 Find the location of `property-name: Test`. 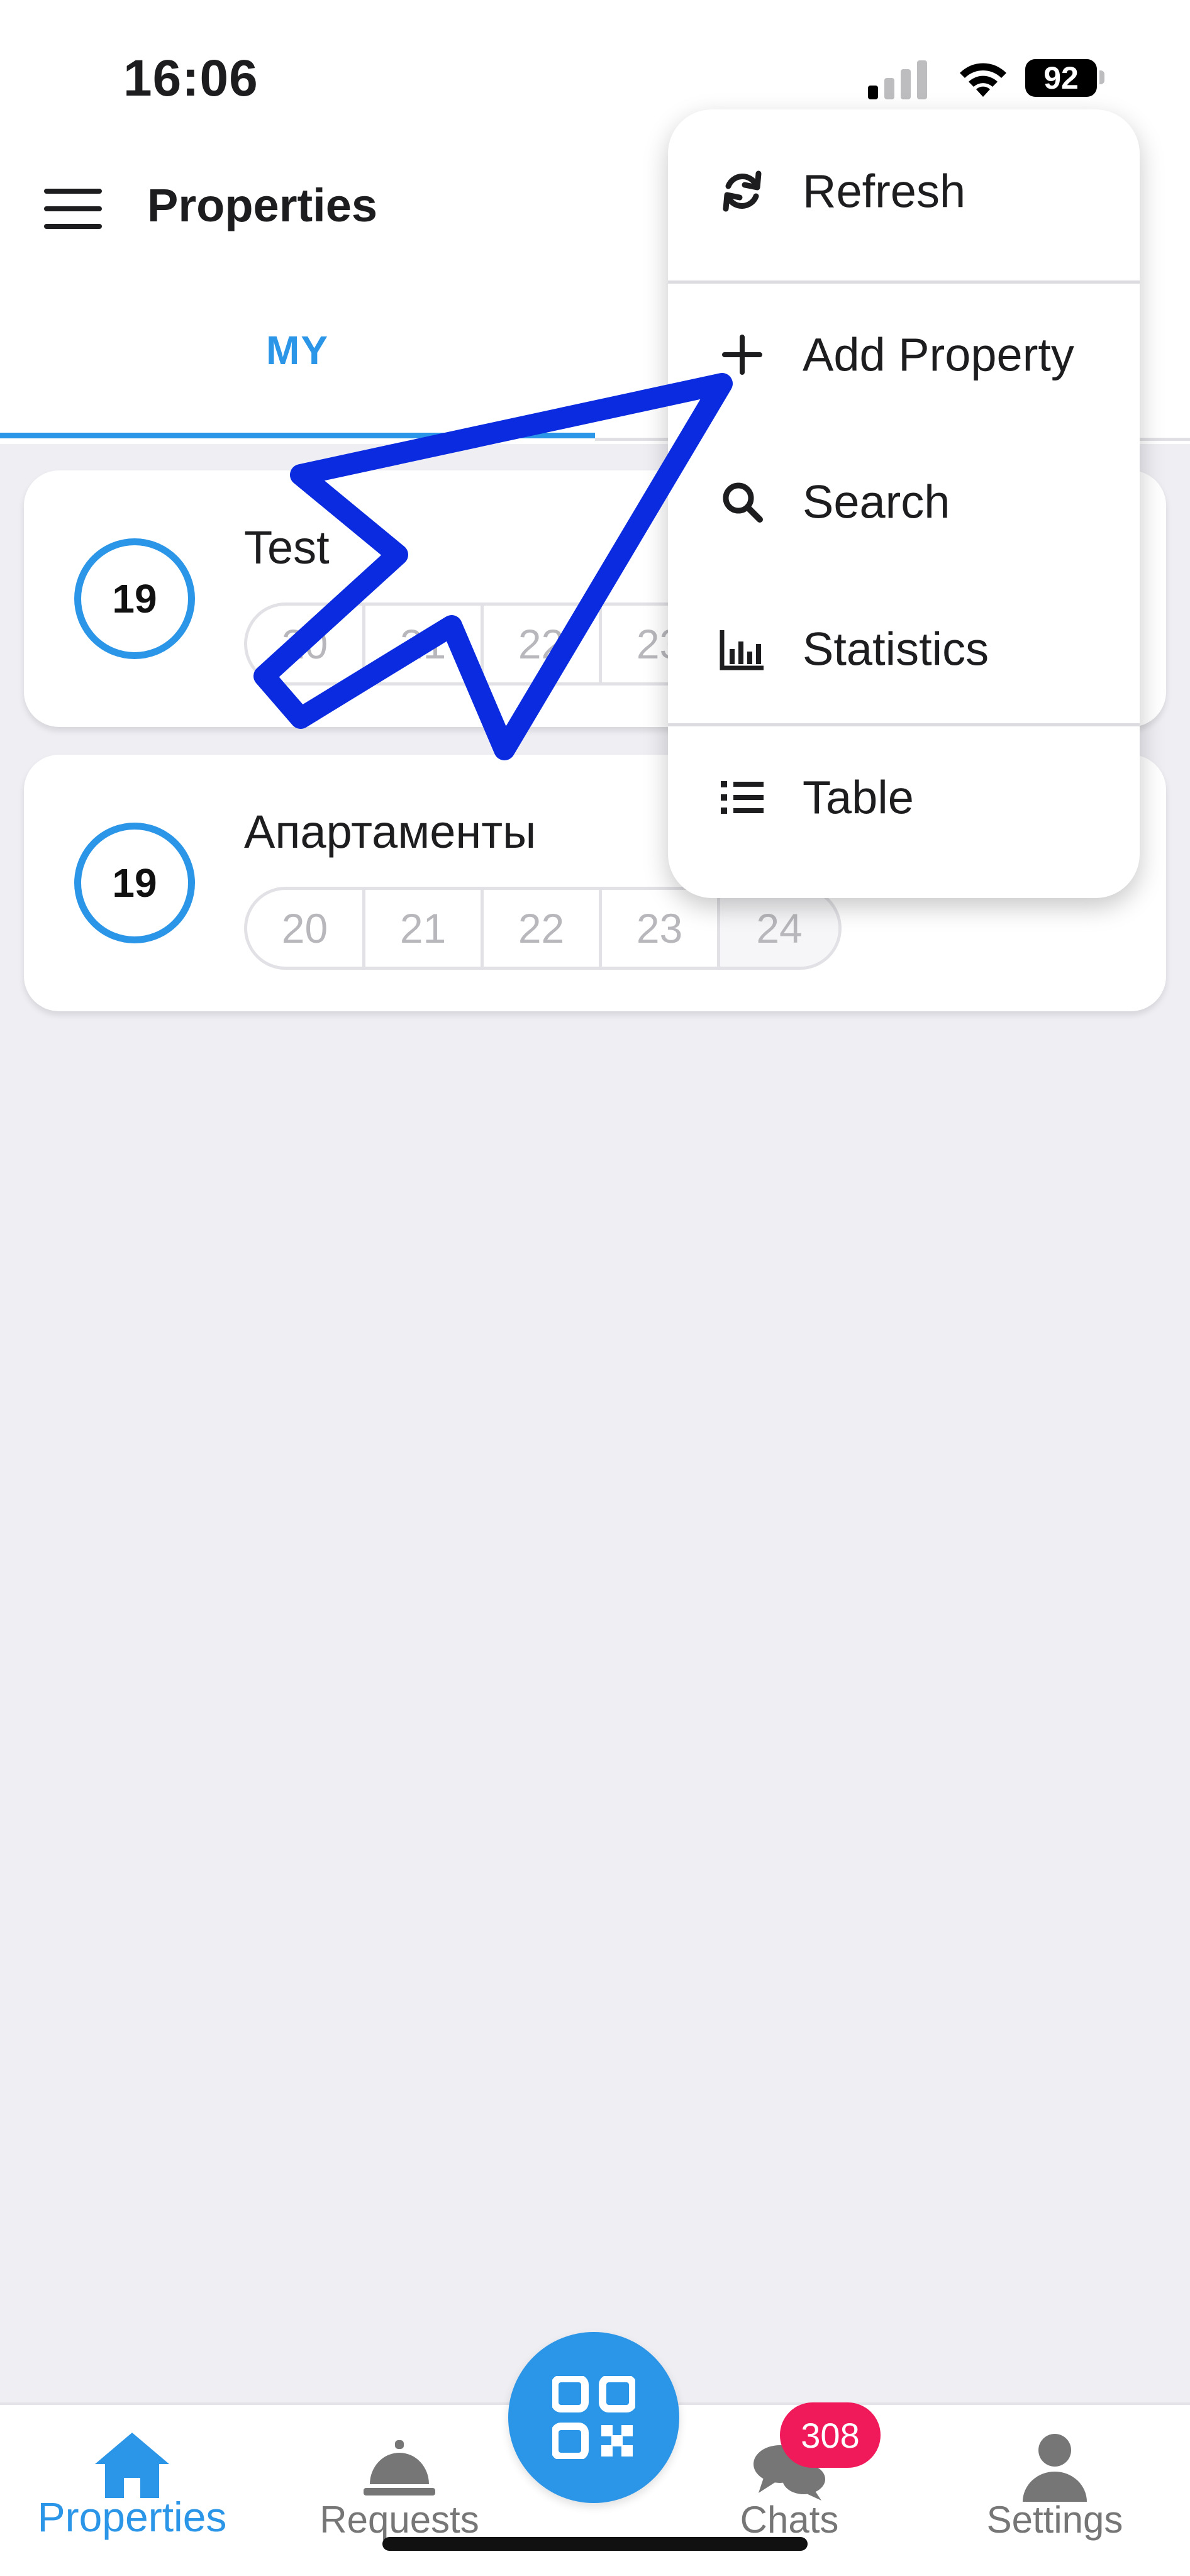

property-name: Test is located at coordinates (287, 547).